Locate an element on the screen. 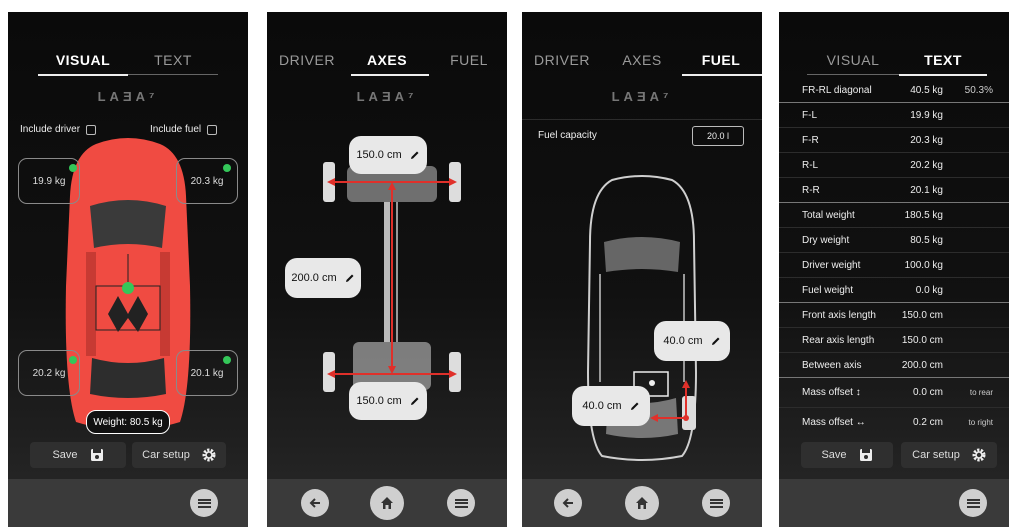 This screenshot has width=1009, height=527. fuel-capacity-input: 20.0 l is located at coordinates (718, 136).